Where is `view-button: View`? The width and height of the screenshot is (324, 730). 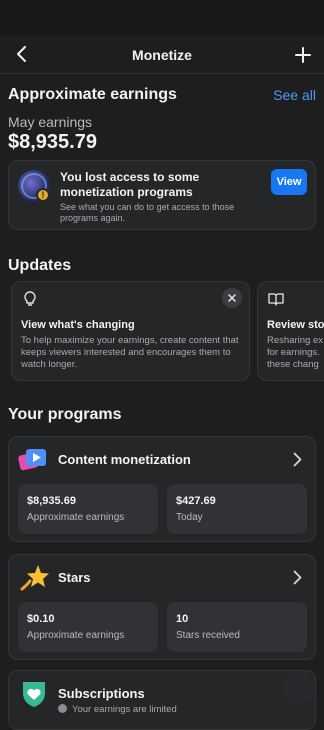
view-button: View is located at coordinates (289, 182).